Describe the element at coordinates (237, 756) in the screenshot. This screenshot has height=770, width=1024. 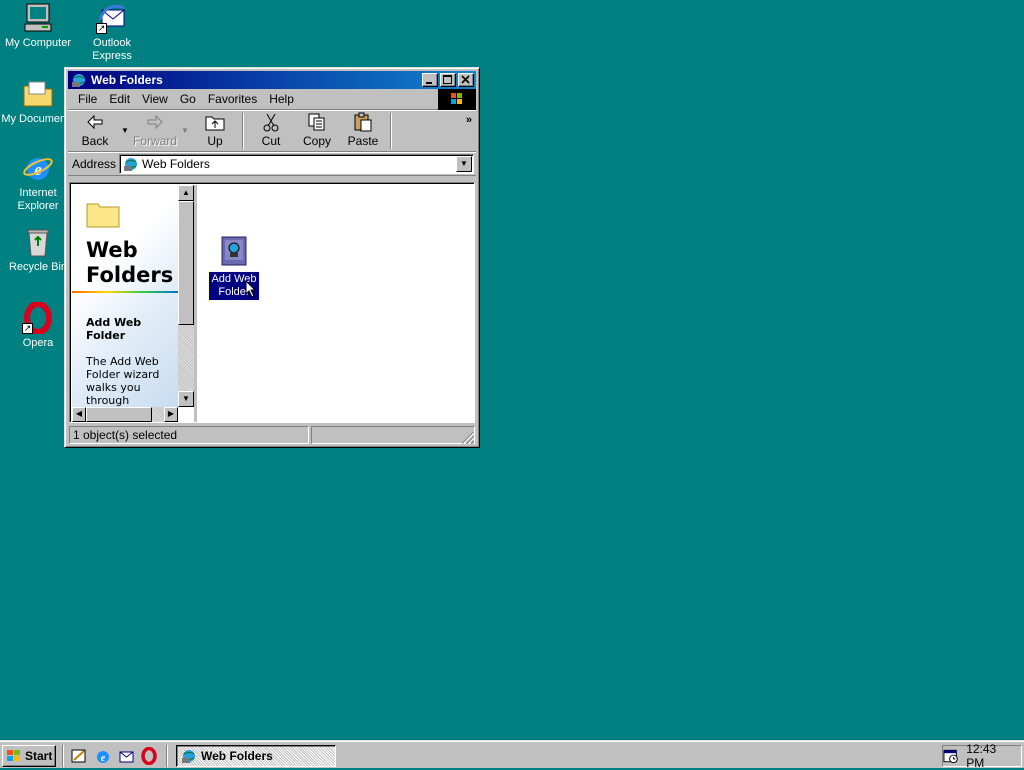
I see `taskbar-button-label: Web Folders` at that location.